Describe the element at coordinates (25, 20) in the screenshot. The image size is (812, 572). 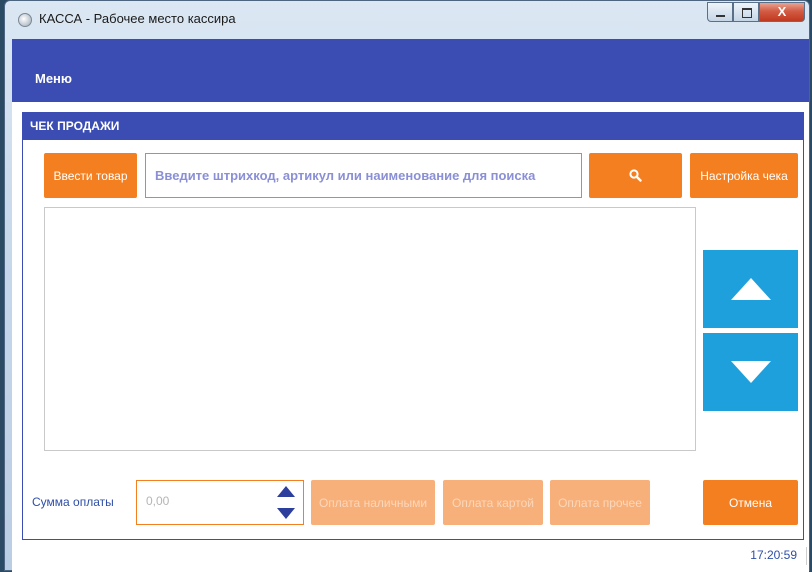
I see `app-icon` at that location.